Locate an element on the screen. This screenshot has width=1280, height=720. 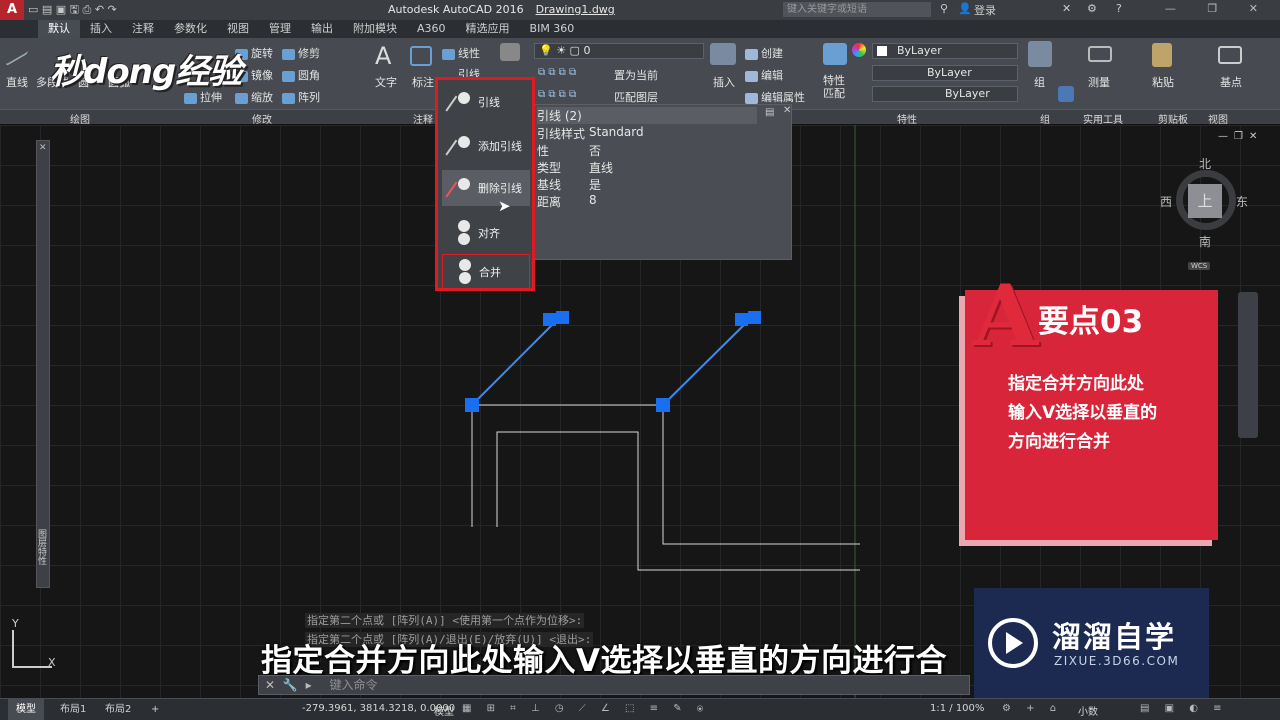
layer-properties-palette: ✕ 图层特性 is located at coordinates (43, 364).